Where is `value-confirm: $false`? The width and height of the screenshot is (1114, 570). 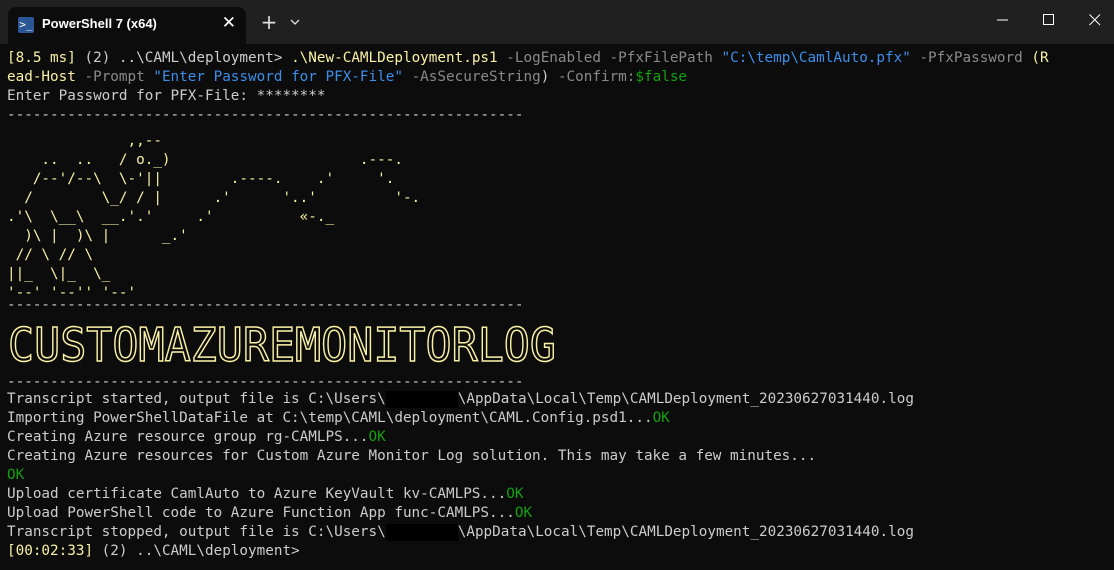
value-confirm: $false is located at coordinates (661, 77).